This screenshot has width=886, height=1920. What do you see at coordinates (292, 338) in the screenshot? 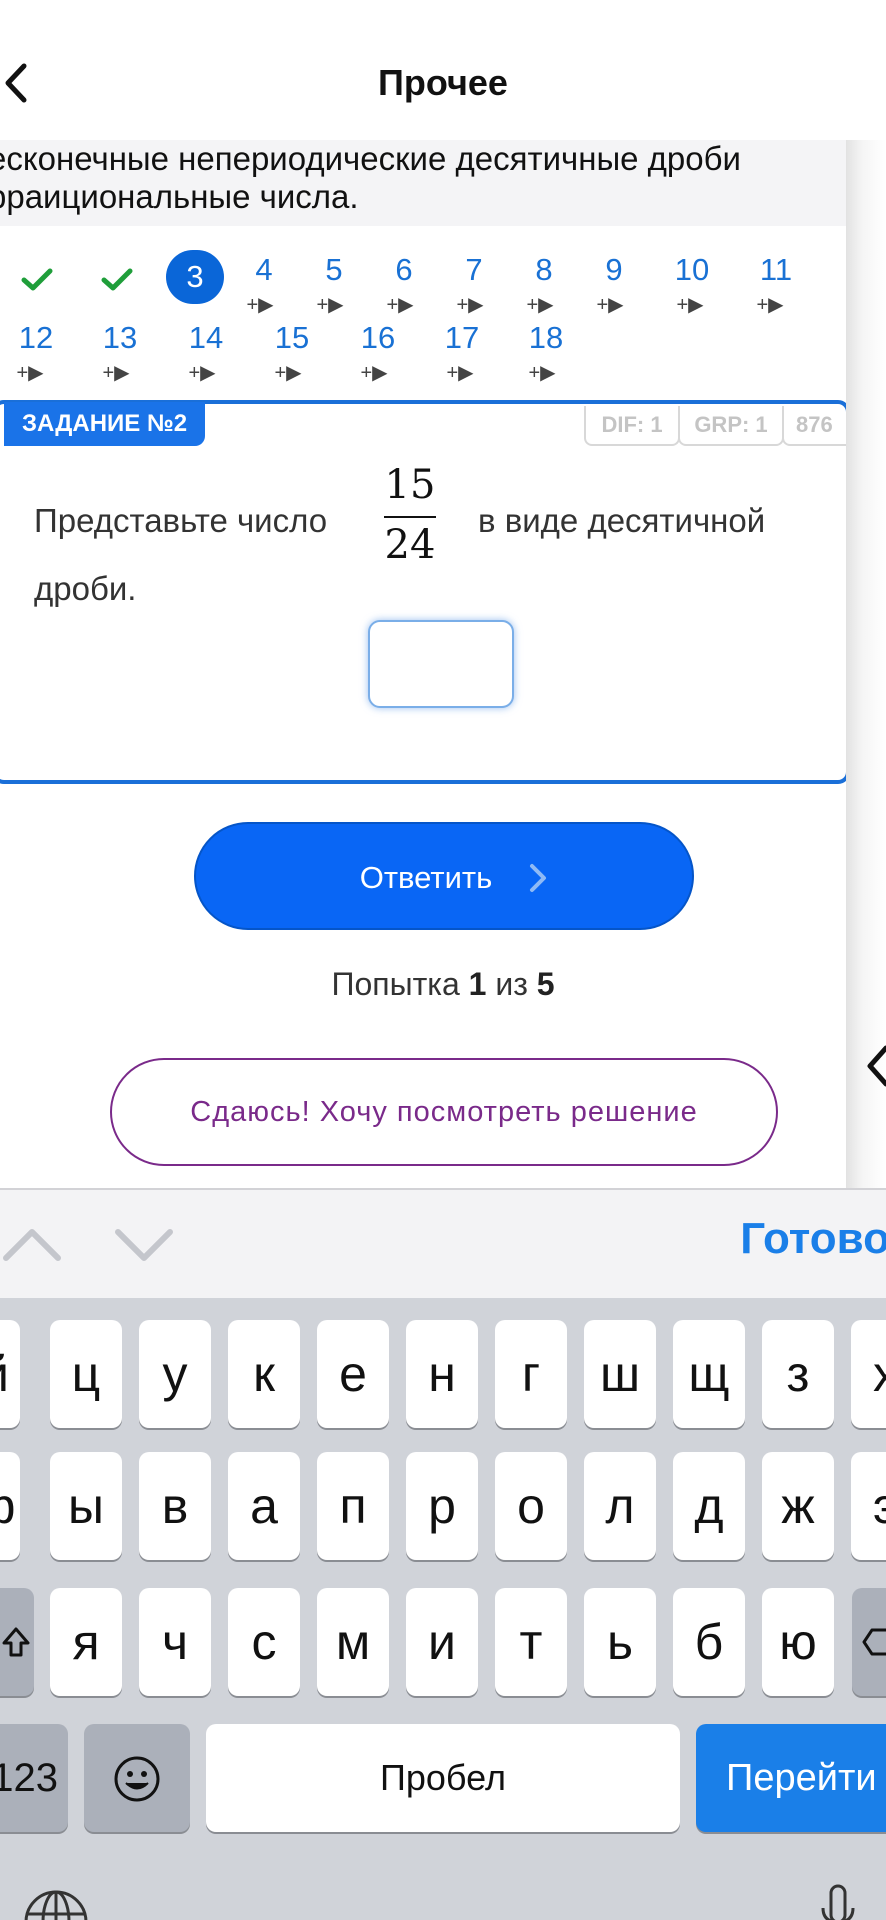
I see `task-number: 15` at bounding box center [292, 338].